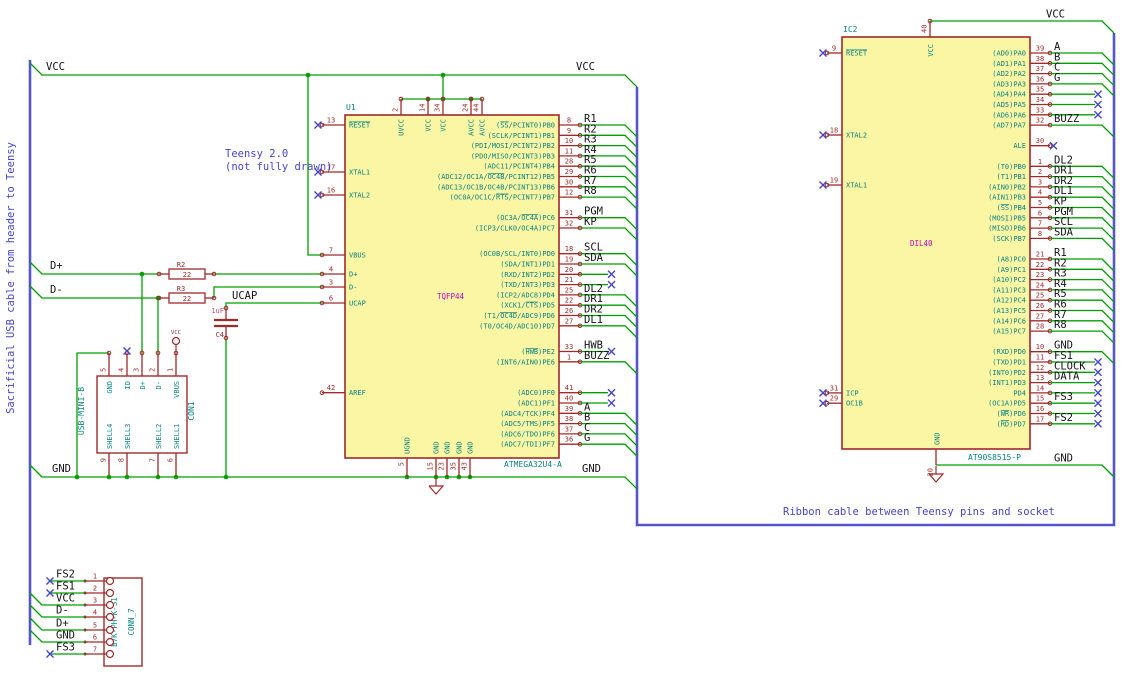 The height and width of the screenshot is (690, 1131). What do you see at coordinates (525, 362) in the screenshot?
I see `pin-name: (INT6/AIN0)PE6` at bounding box center [525, 362].